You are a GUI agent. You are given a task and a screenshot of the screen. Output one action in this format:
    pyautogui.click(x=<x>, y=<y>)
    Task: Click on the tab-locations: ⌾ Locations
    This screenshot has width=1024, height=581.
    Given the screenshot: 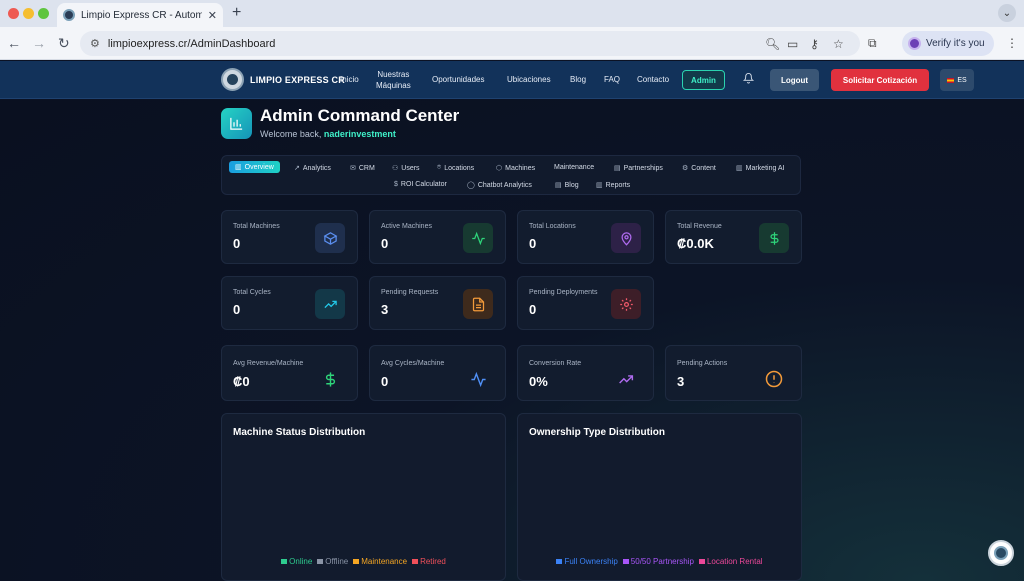 What is the action you would take?
    pyautogui.click(x=455, y=168)
    